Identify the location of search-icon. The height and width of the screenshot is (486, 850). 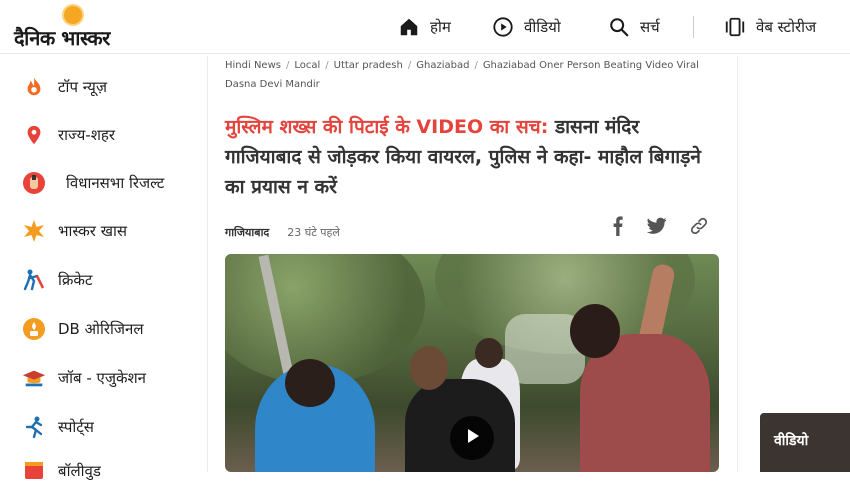
(619, 27).